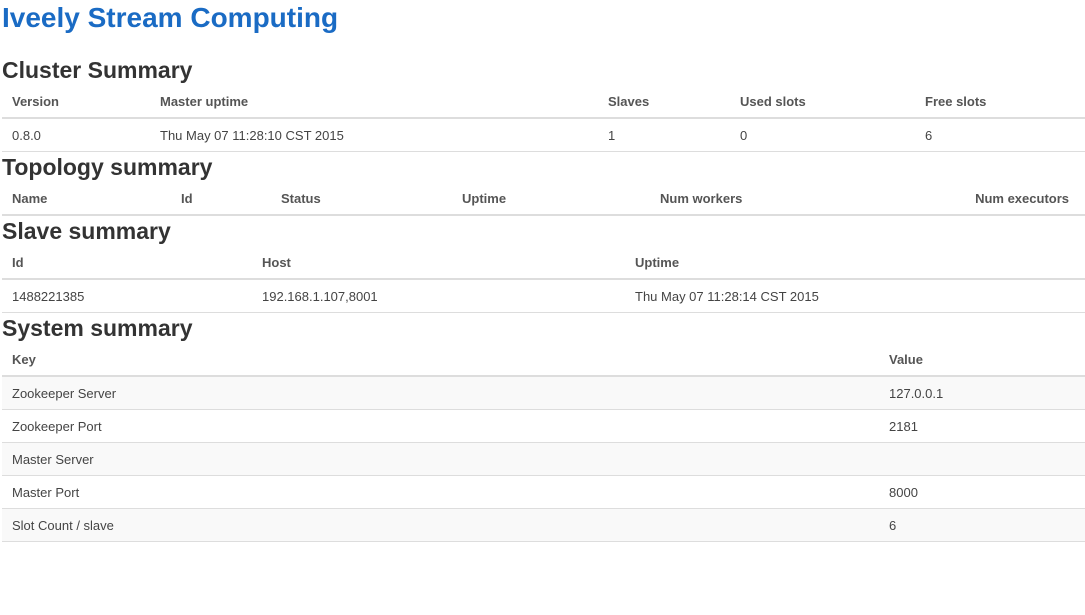 The image size is (1085, 615). What do you see at coordinates (127, 296) in the screenshot?
I see `cell-slave-id: 1488221385` at bounding box center [127, 296].